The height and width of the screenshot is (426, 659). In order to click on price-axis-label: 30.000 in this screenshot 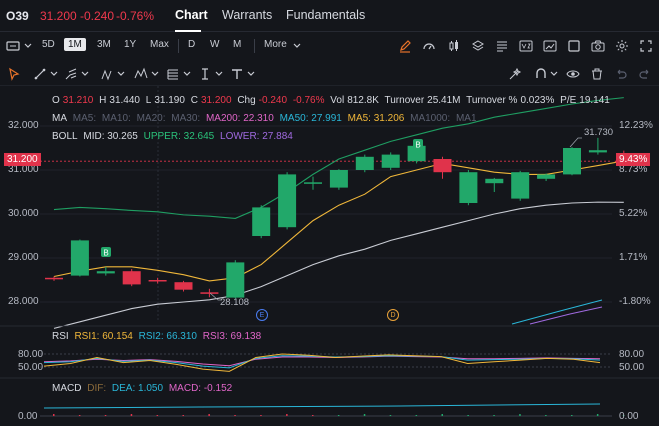, I will do `click(23, 213)`.